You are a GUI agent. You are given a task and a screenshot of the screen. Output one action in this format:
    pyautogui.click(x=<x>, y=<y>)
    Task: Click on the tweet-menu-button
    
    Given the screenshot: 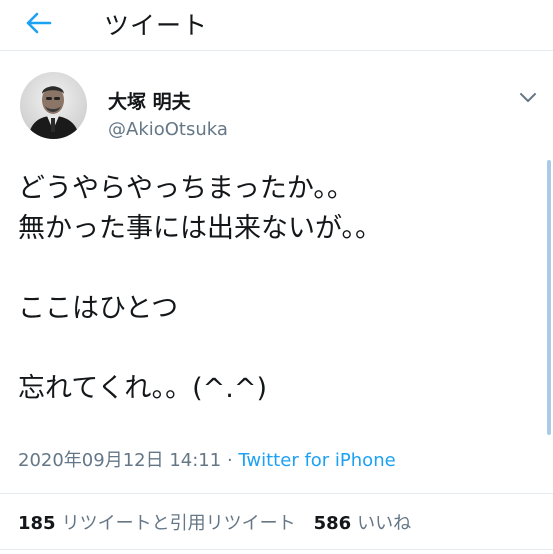 What is the action you would take?
    pyautogui.click(x=528, y=98)
    